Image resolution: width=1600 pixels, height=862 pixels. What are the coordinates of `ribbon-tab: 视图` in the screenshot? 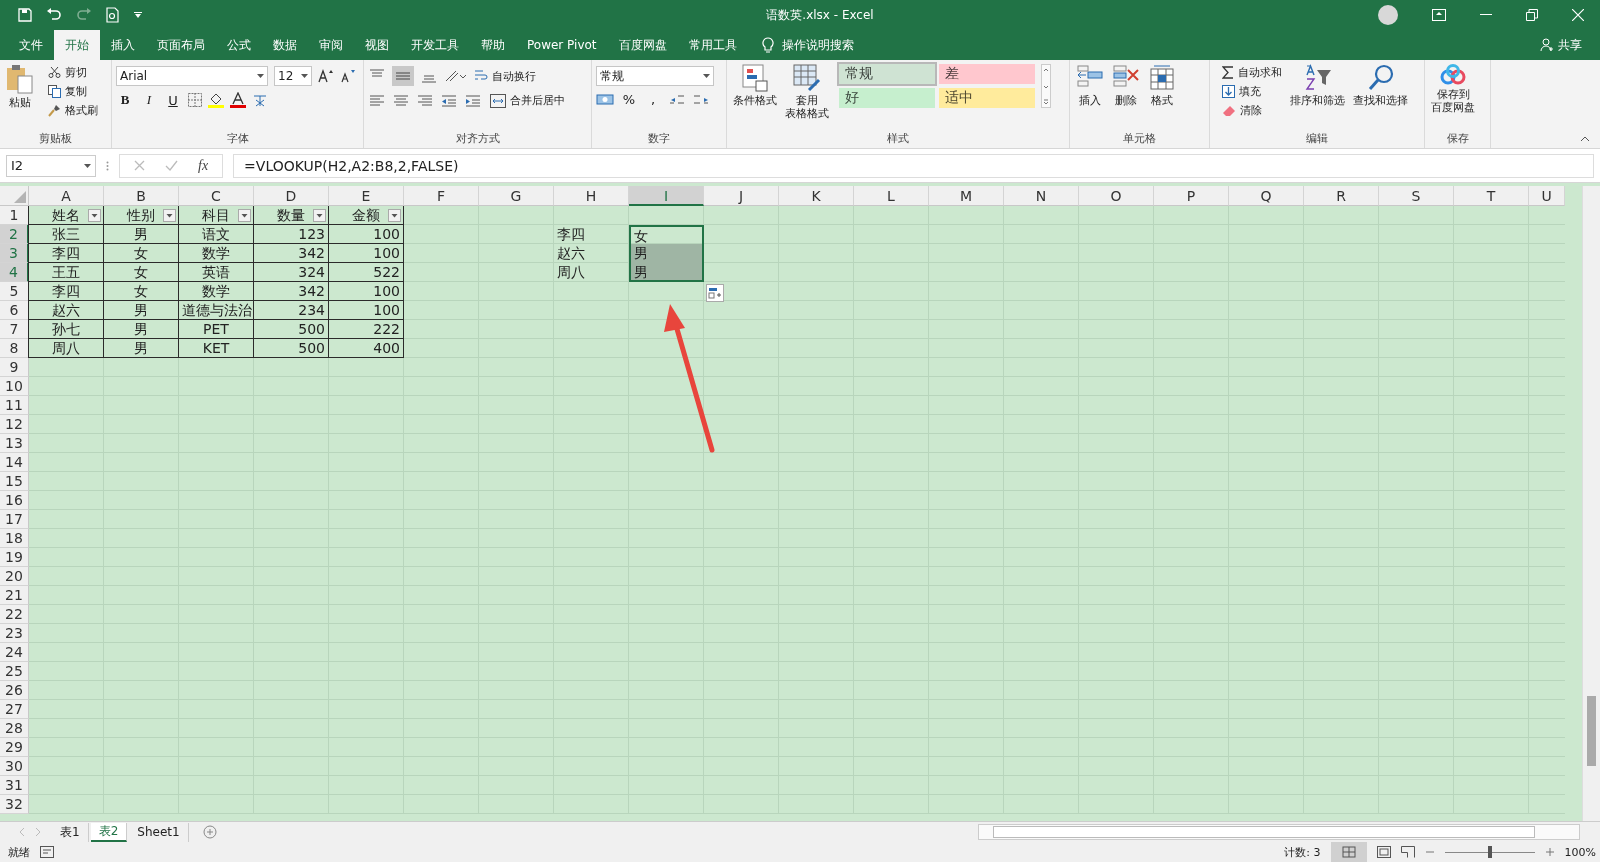 It's located at (377, 45).